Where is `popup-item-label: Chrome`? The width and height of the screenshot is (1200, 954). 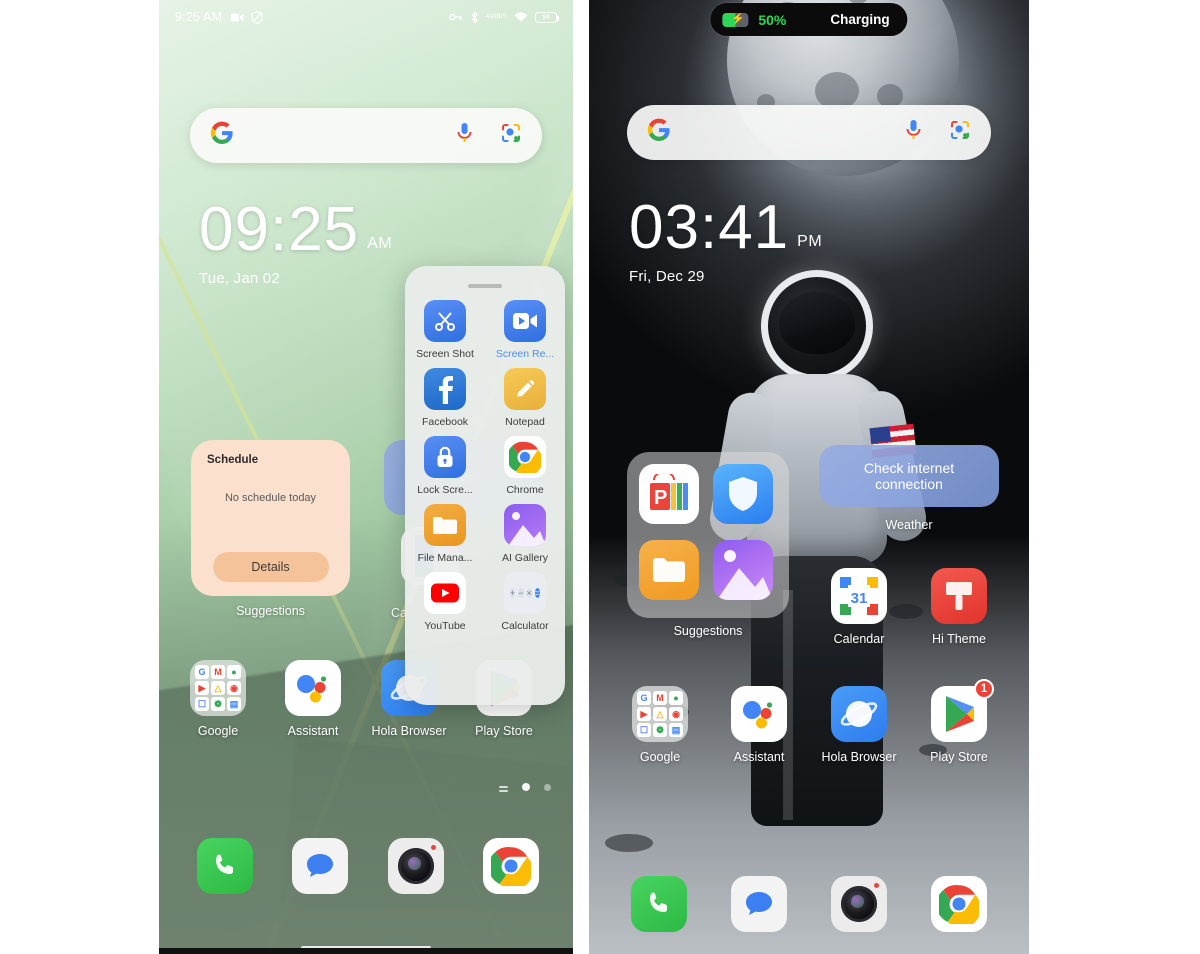
popup-item-label: Chrome is located at coordinates (525, 489).